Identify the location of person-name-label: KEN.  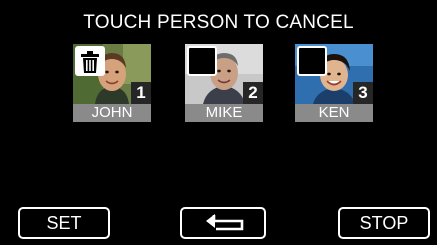
(334, 113).